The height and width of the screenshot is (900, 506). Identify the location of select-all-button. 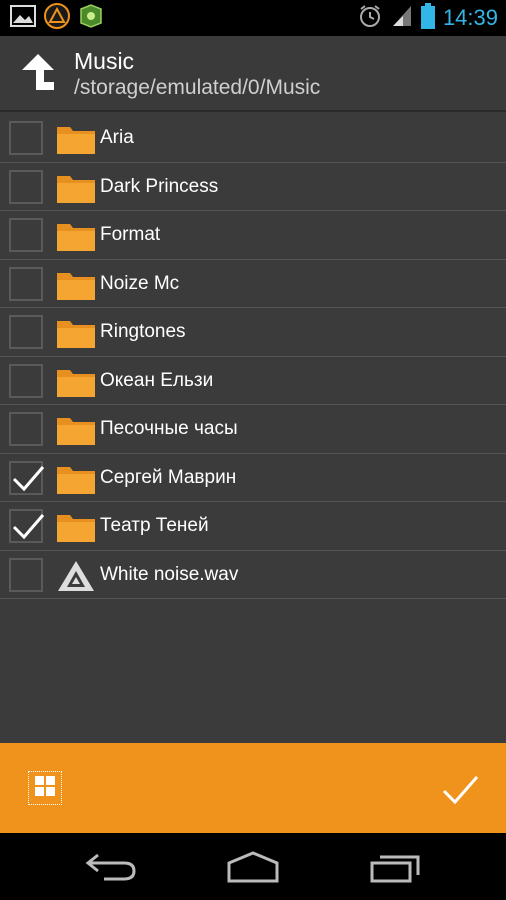
(45, 788).